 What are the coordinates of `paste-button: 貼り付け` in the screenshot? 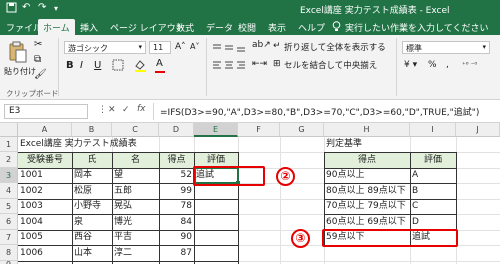 It's located at (20, 71).